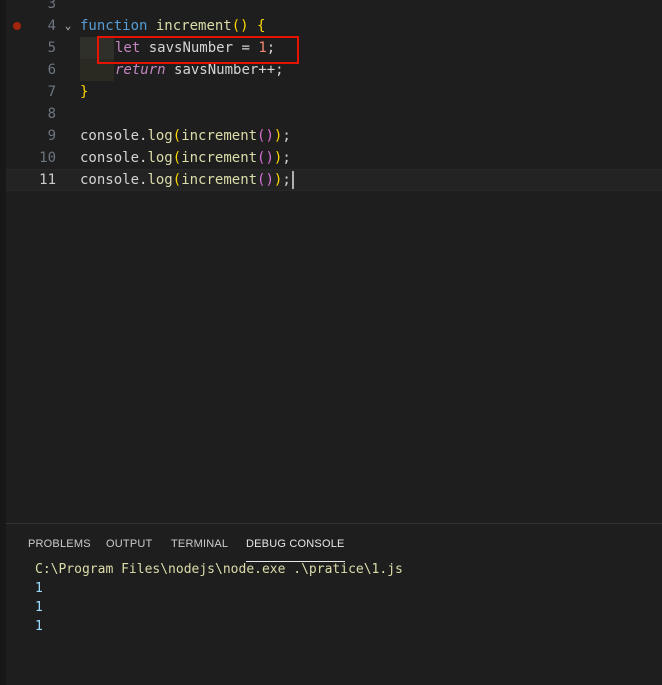 Image resolution: width=662 pixels, height=685 pixels. Describe the element at coordinates (331, 158) in the screenshot. I see `code-line-10: 10 console.log(increment());` at that location.